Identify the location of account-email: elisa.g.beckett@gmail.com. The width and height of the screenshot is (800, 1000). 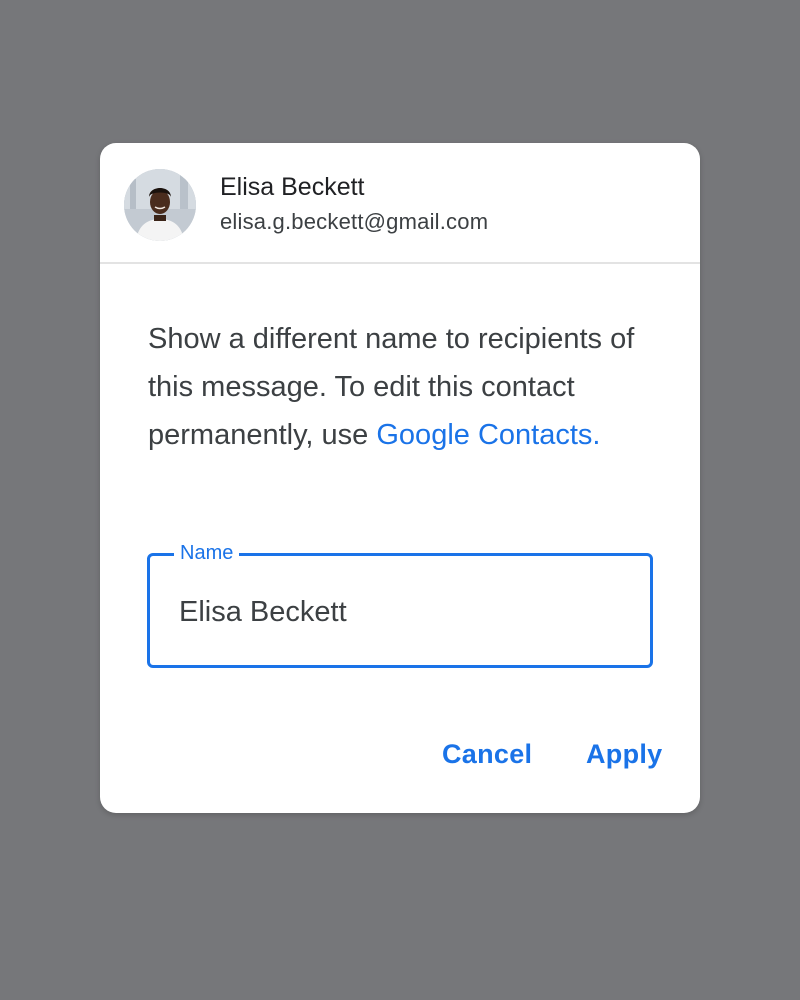
(354, 221).